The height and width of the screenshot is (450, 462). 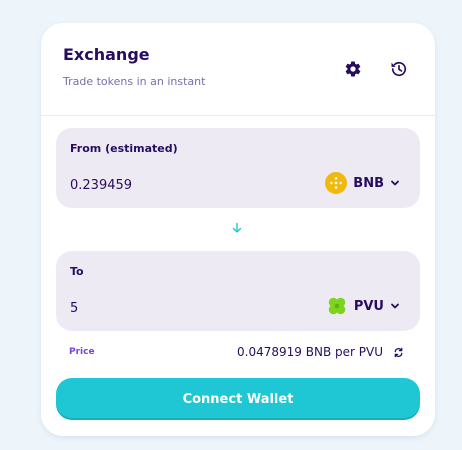 I want to click on to-panel: To 5 PVU, so click(x=238, y=291).